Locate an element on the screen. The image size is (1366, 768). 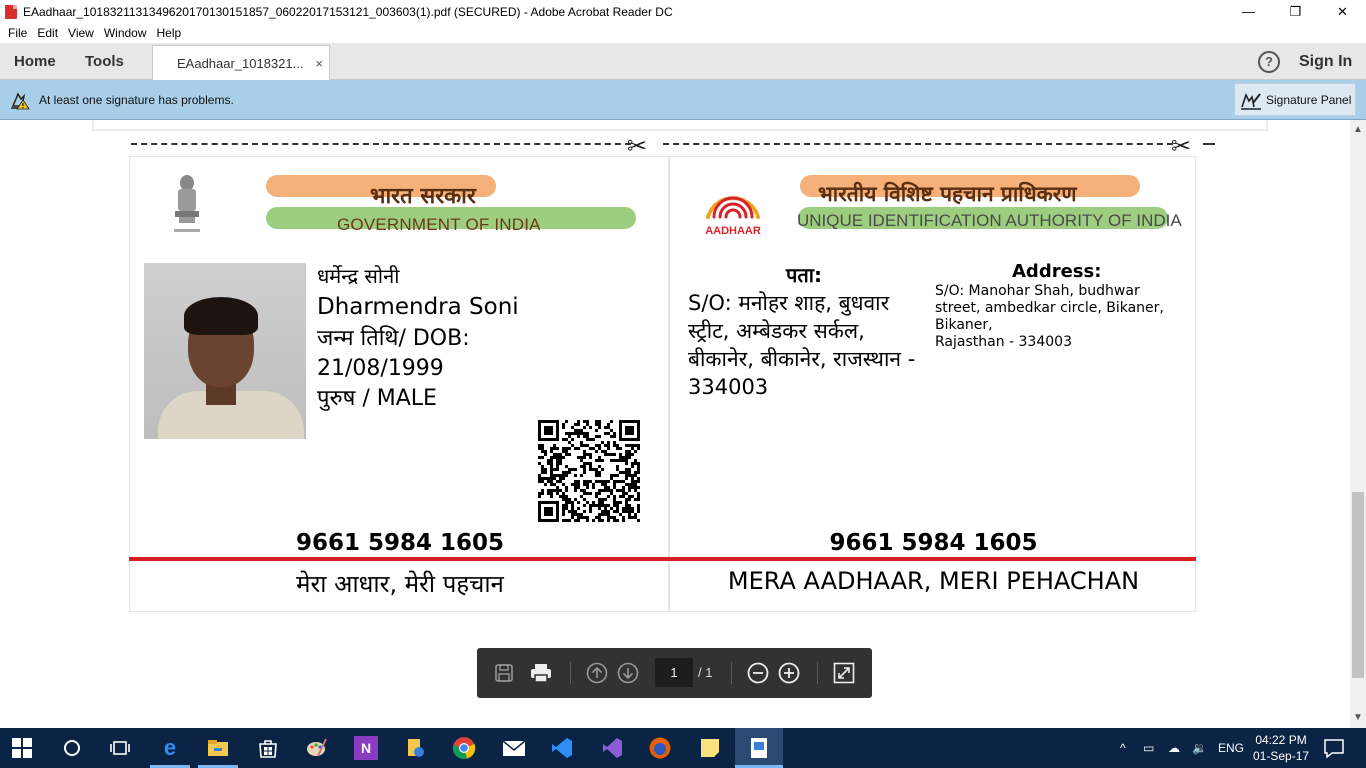
menu-file: File is located at coordinates (17, 33).